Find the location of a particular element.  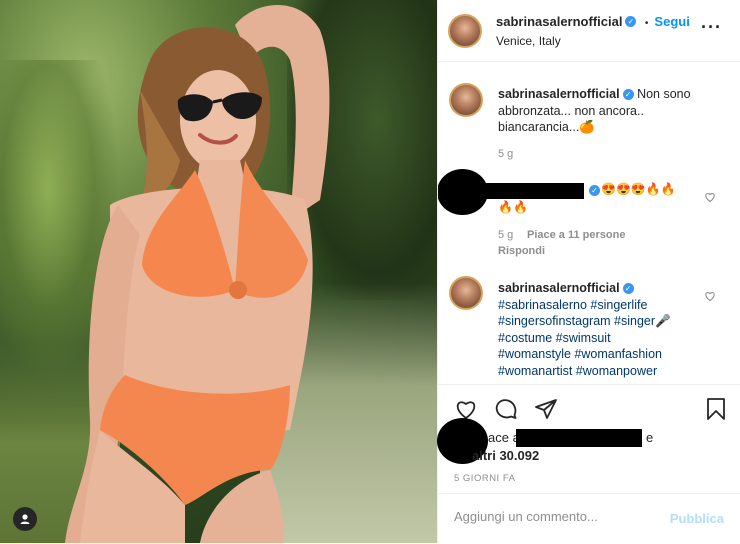

post-time: 5 GIORNI FA is located at coordinates (484, 478).